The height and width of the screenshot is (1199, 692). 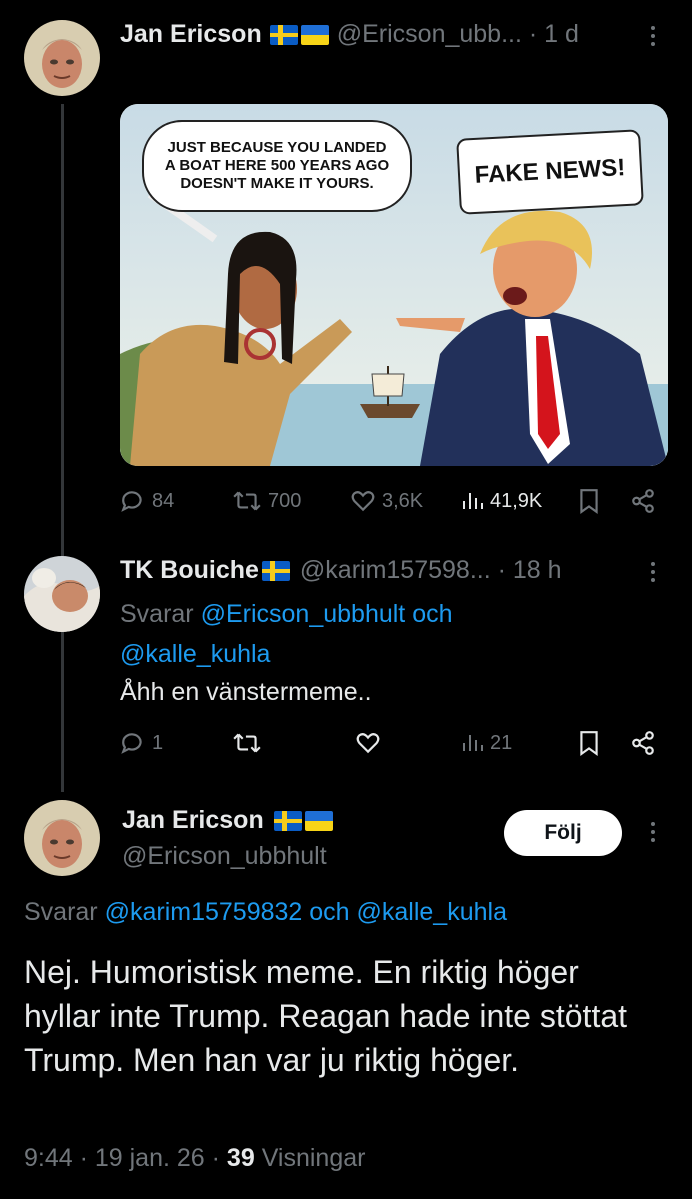 What do you see at coordinates (313, 1158) in the screenshot?
I see `views-label: Visningar` at bounding box center [313, 1158].